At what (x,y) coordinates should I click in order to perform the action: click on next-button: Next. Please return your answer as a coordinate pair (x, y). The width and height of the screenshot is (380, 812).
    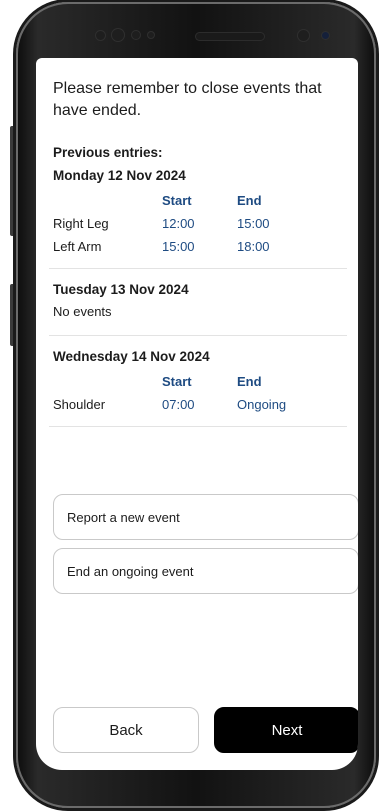
    Looking at the image, I should click on (286, 730).